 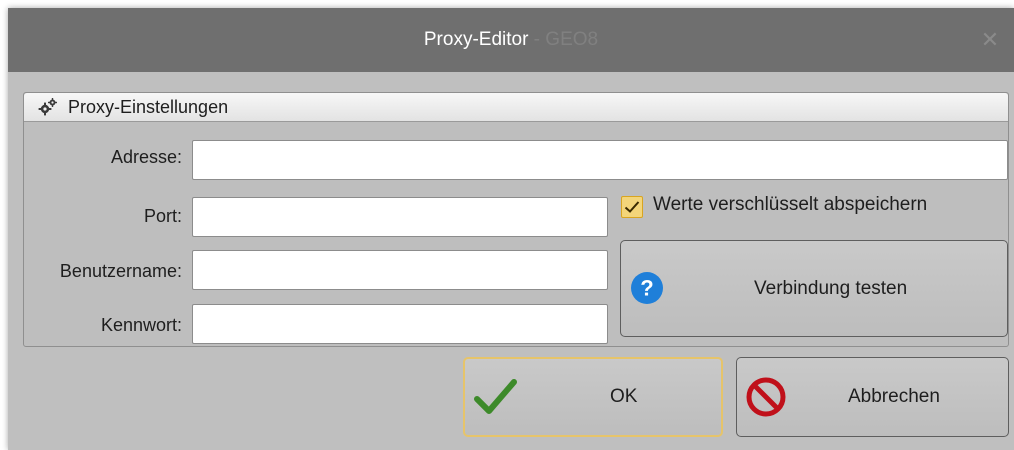 I want to click on ok-button: OK, so click(x=593, y=397).